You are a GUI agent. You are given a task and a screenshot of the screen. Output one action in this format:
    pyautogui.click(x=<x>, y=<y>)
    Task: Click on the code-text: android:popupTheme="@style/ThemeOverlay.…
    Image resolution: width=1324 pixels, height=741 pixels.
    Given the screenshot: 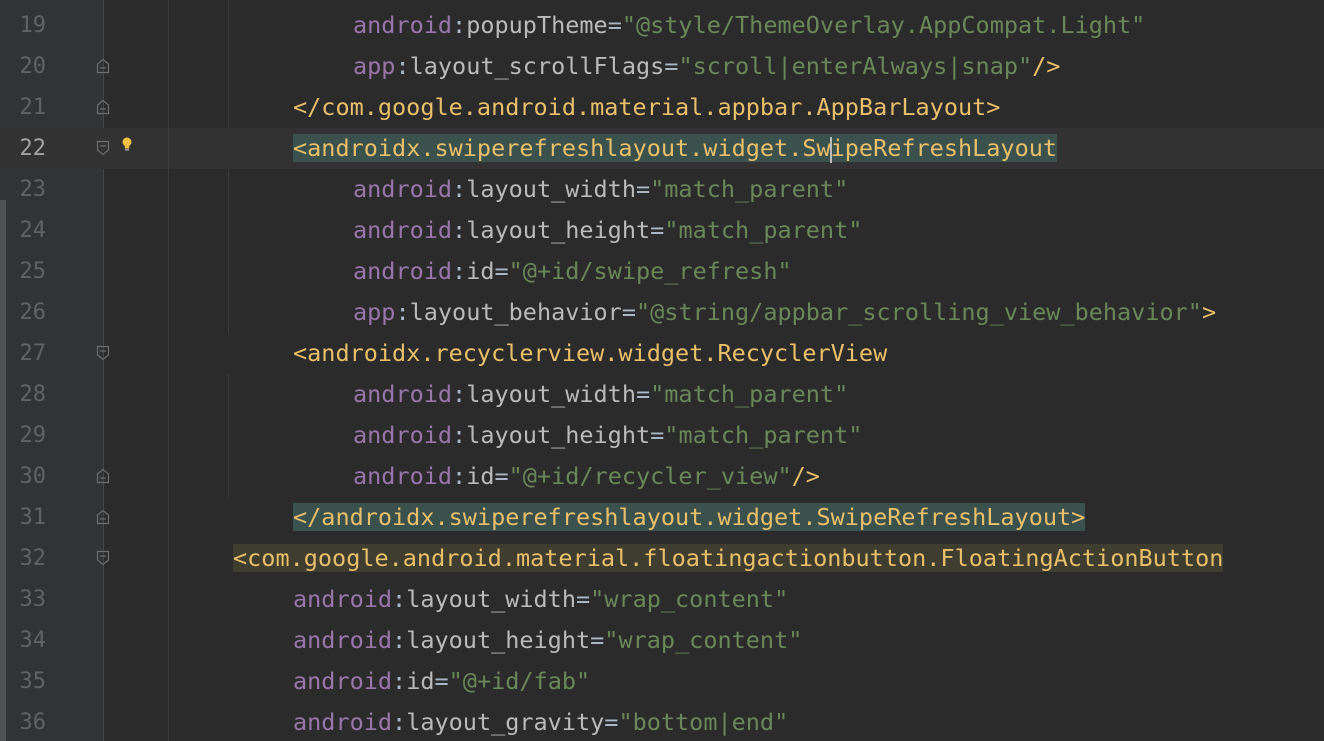 What is the action you would take?
    pyautogui.click(x=749, y=25)
    